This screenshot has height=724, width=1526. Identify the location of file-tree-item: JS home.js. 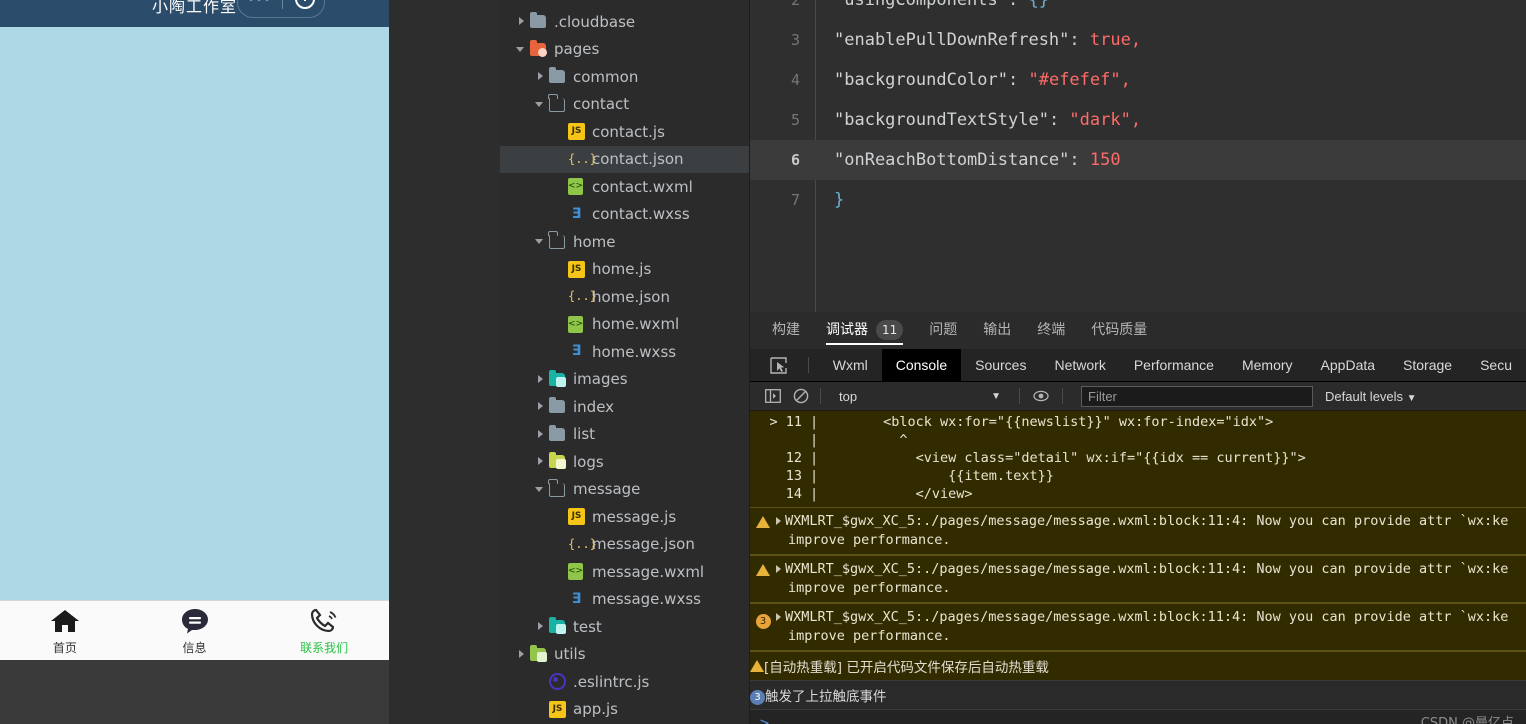
(625, 270).